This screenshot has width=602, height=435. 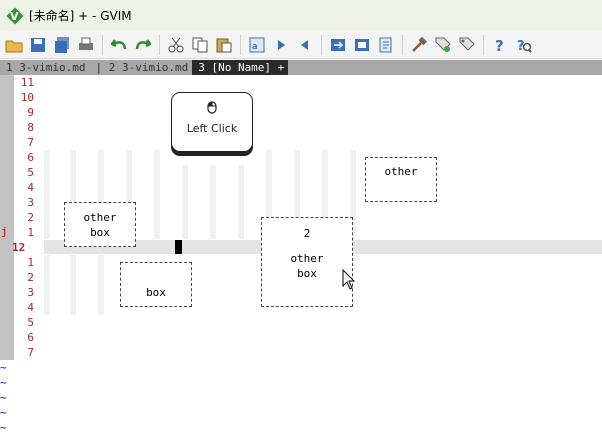 I want to click on box-text, so click(x=307, y=246).